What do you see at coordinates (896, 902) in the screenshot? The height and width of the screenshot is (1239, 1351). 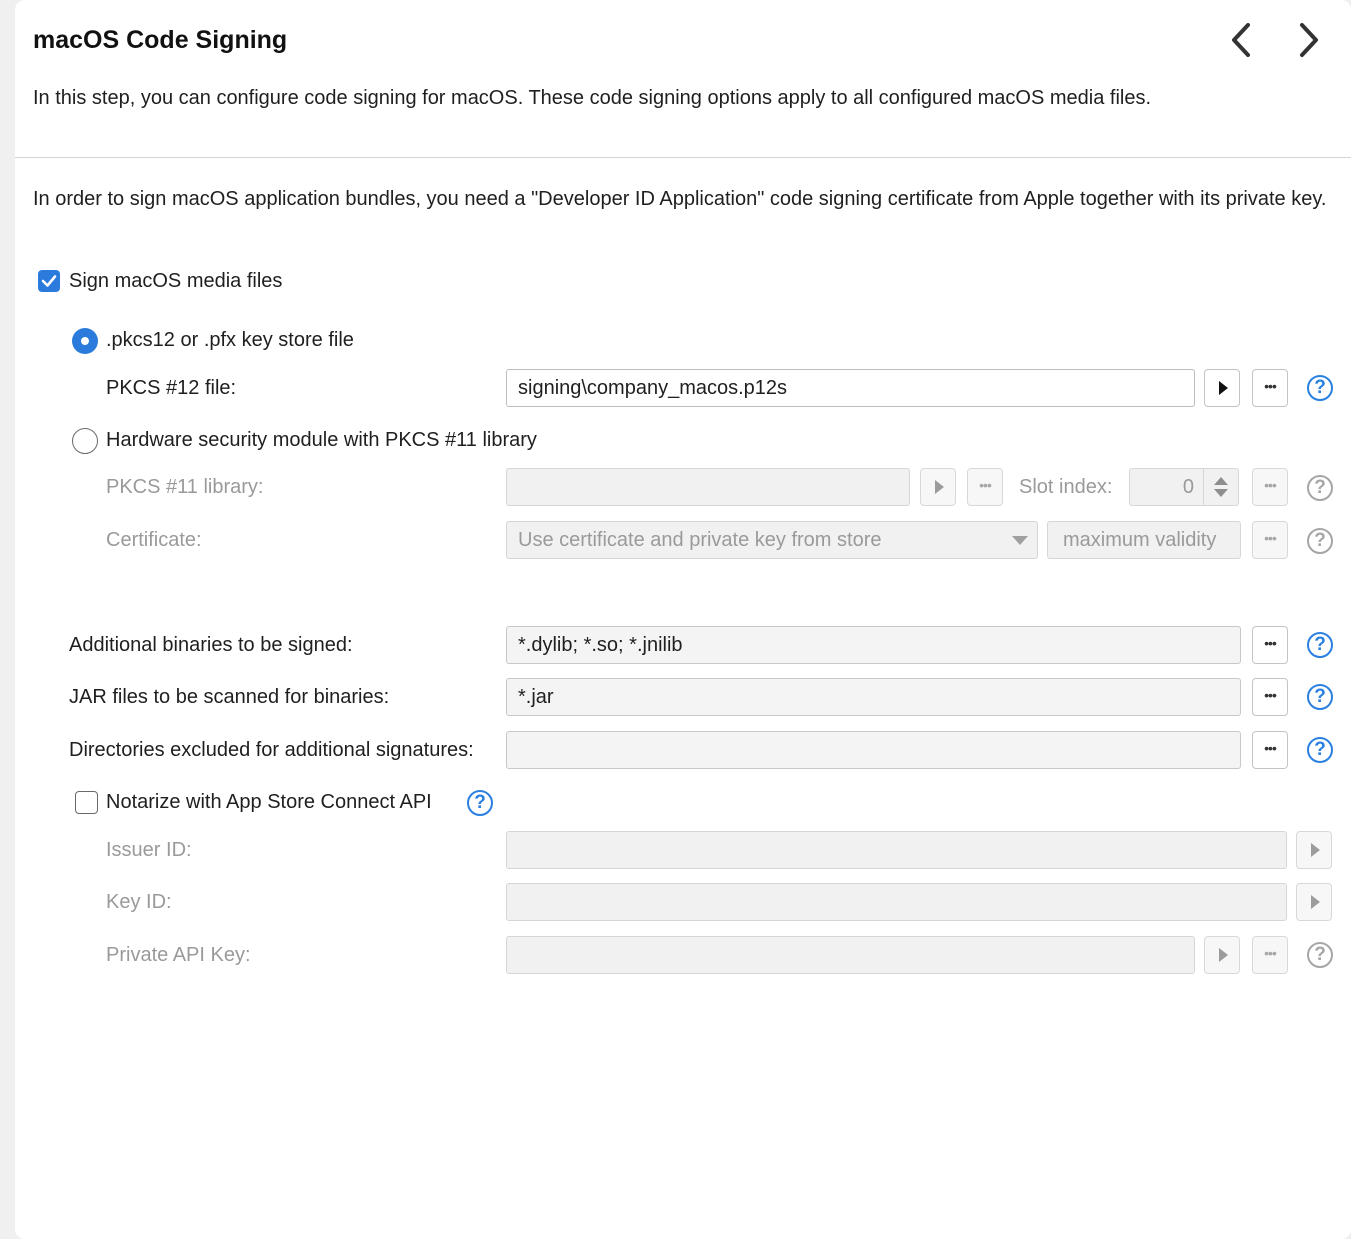 I see `key-id-input` at bounding box center [896, 902].